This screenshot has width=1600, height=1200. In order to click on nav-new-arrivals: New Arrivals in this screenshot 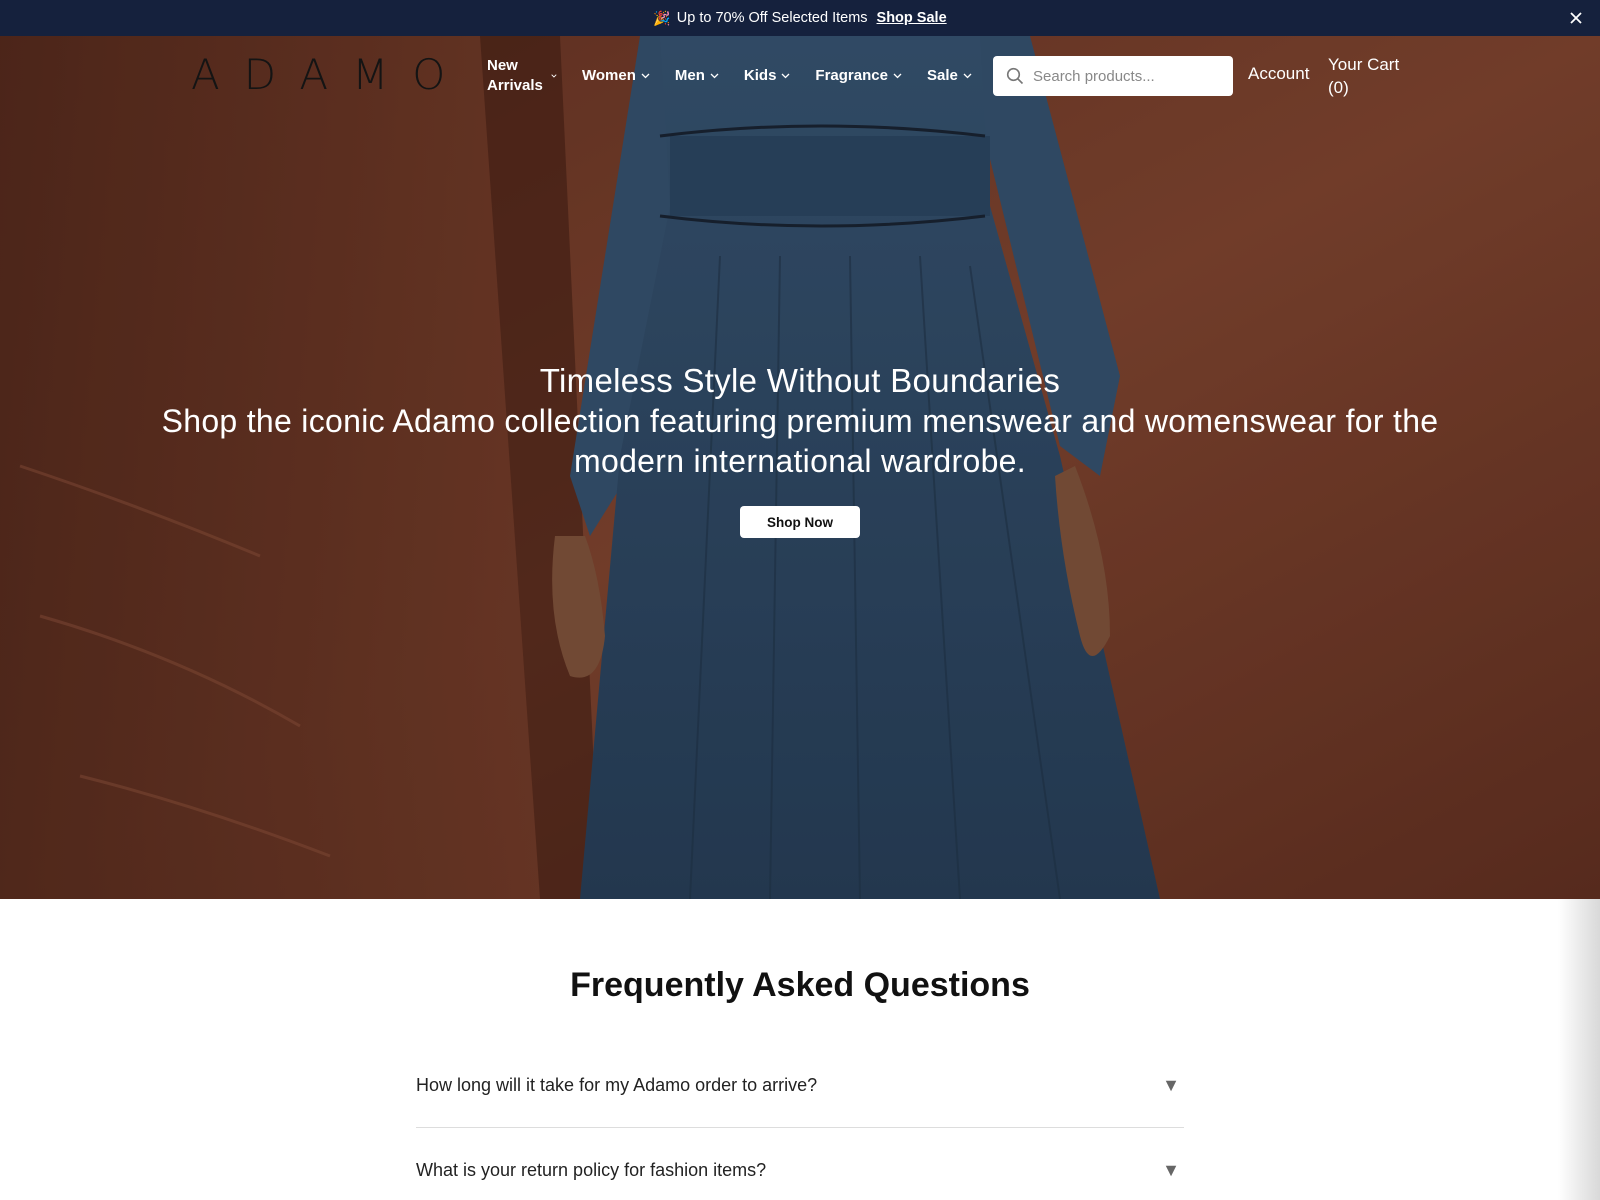, I will do `click(522, 76)`.